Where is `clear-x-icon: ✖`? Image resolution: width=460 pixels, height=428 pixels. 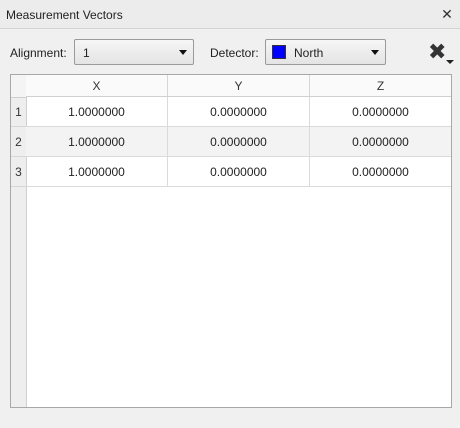 clear-x-icon: ✖ is located at coordinates (437, 51).